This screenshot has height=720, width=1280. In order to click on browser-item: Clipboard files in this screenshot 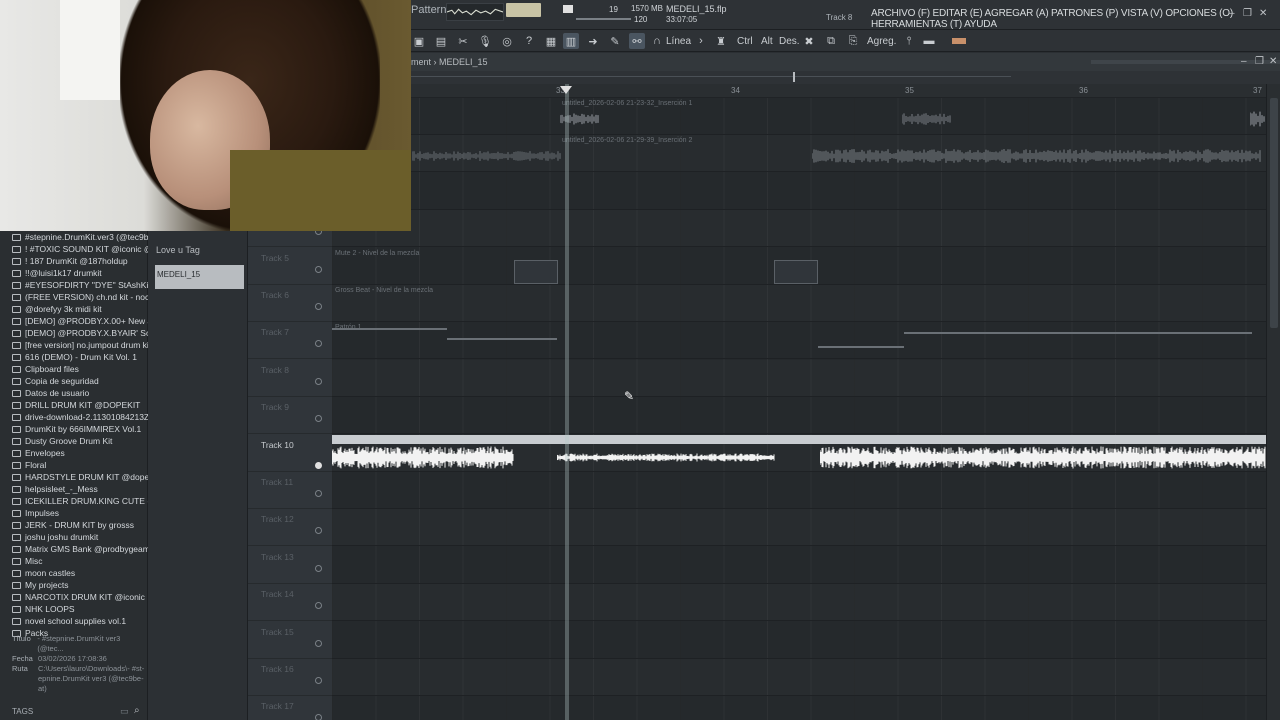, I will do `click(74, 369)`.